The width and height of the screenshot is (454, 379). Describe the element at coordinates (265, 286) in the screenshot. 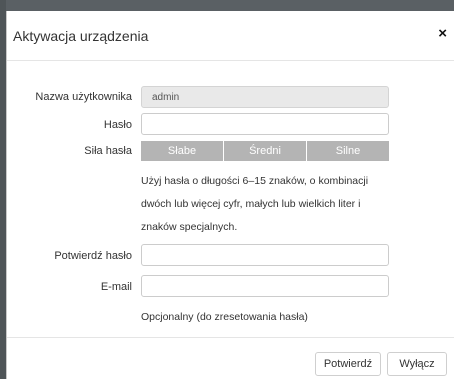

I see `email-field` at that location.